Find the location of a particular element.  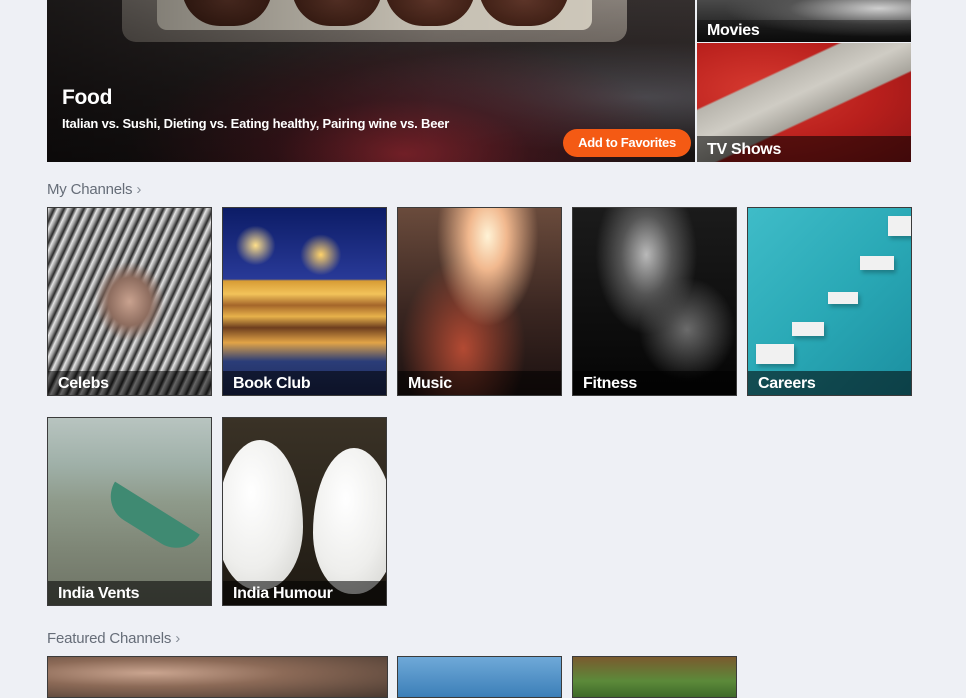

featured-channels-heading: Featured Channels › is located at coordinates (113, 638).